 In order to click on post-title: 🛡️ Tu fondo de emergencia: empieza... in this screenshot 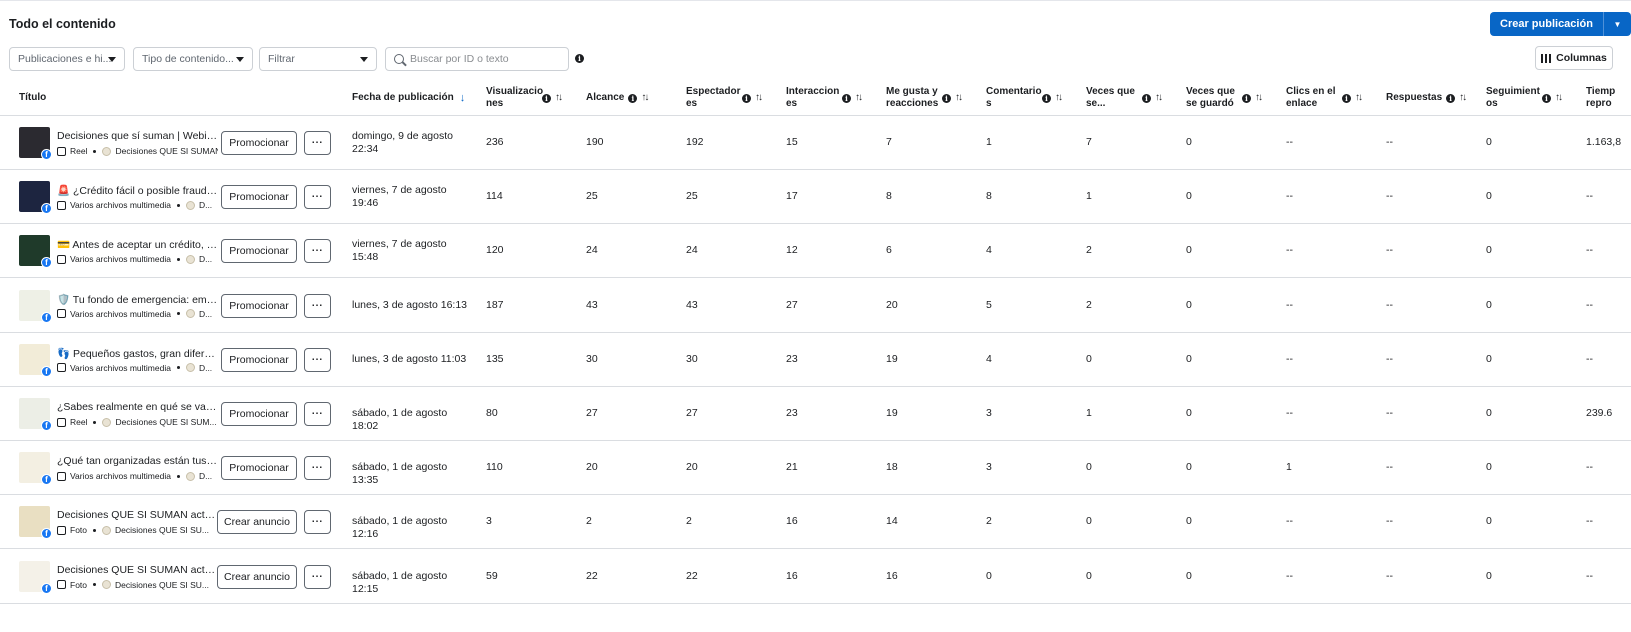, I will do `click(137, 299)`.